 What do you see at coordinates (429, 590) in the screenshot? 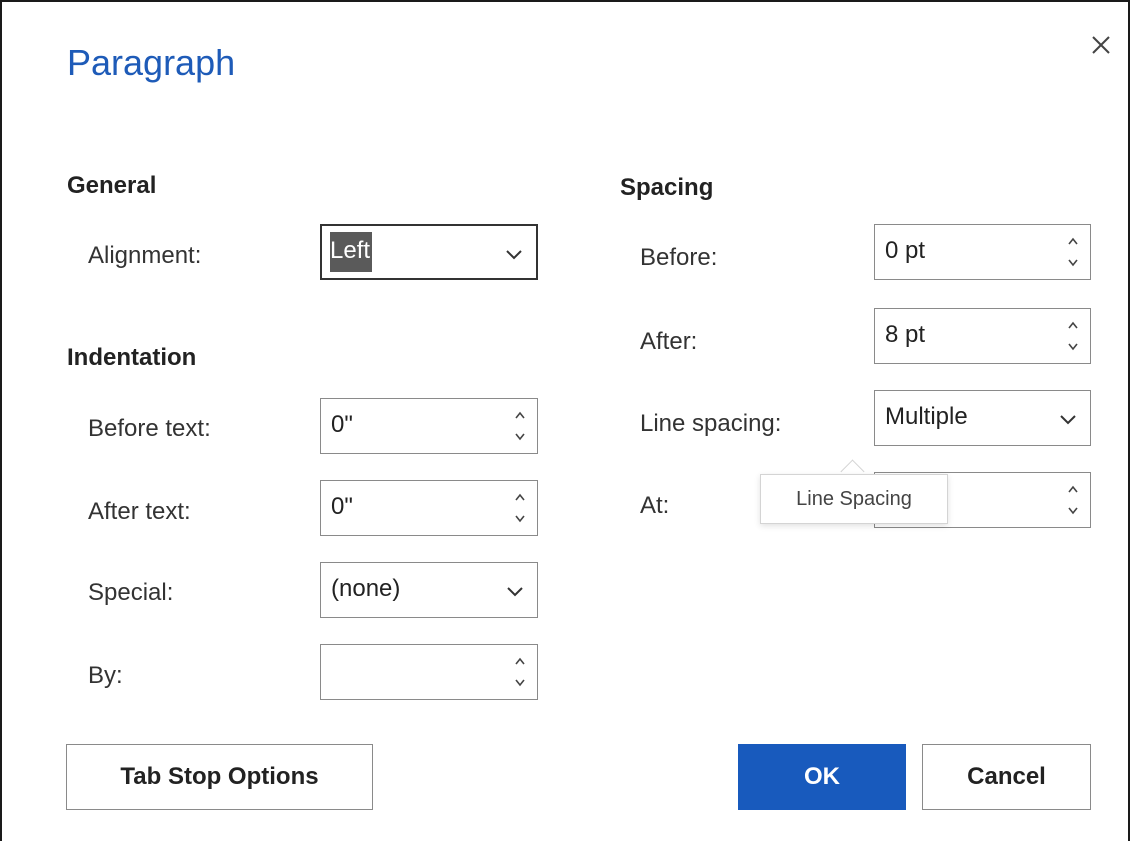
I see `special-select: (none)` at bounding box center [429, 590].